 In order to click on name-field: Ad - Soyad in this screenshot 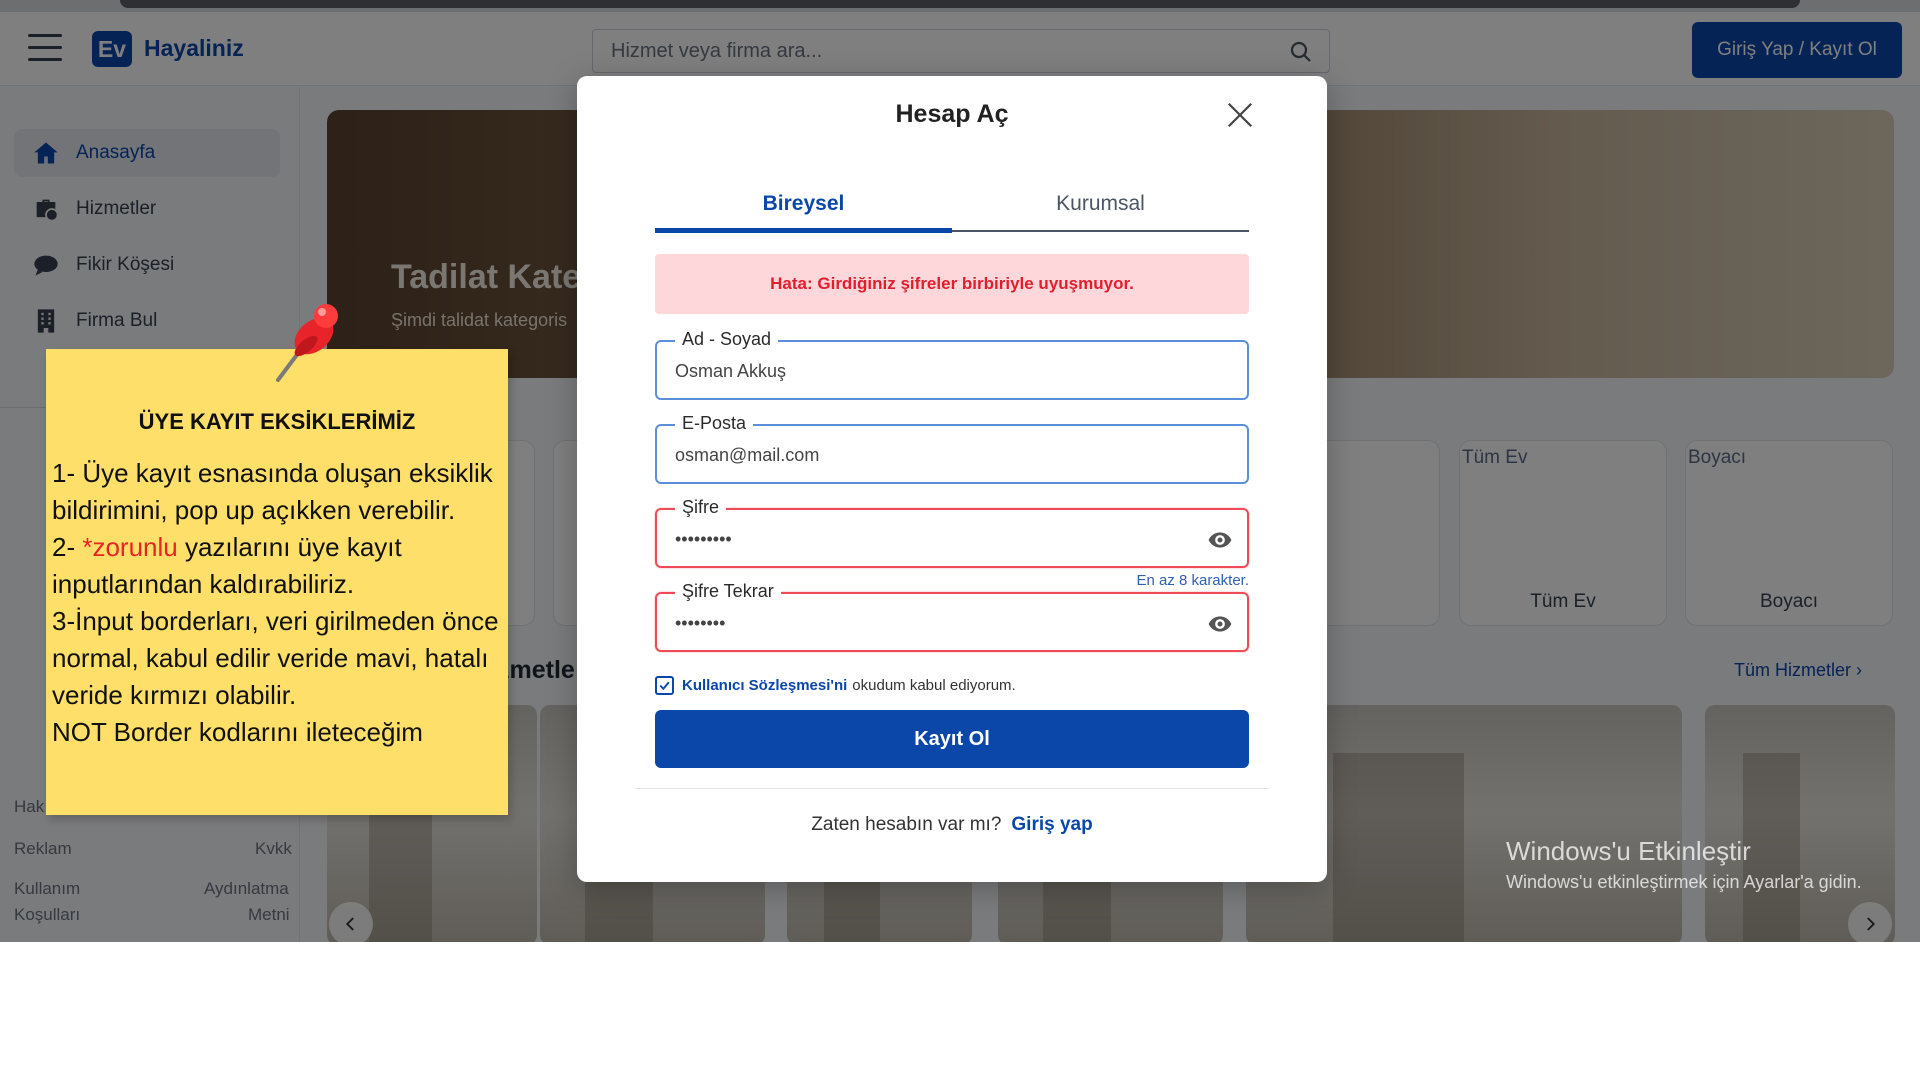, I will do `click(952, 364)`.